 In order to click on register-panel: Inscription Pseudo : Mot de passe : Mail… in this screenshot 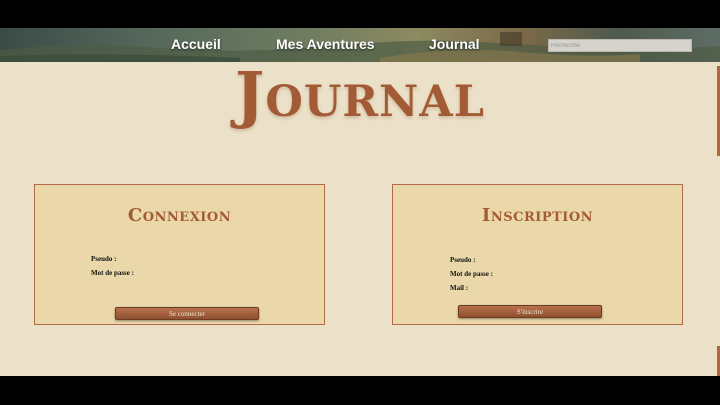, I will do `click(537, 254)`.